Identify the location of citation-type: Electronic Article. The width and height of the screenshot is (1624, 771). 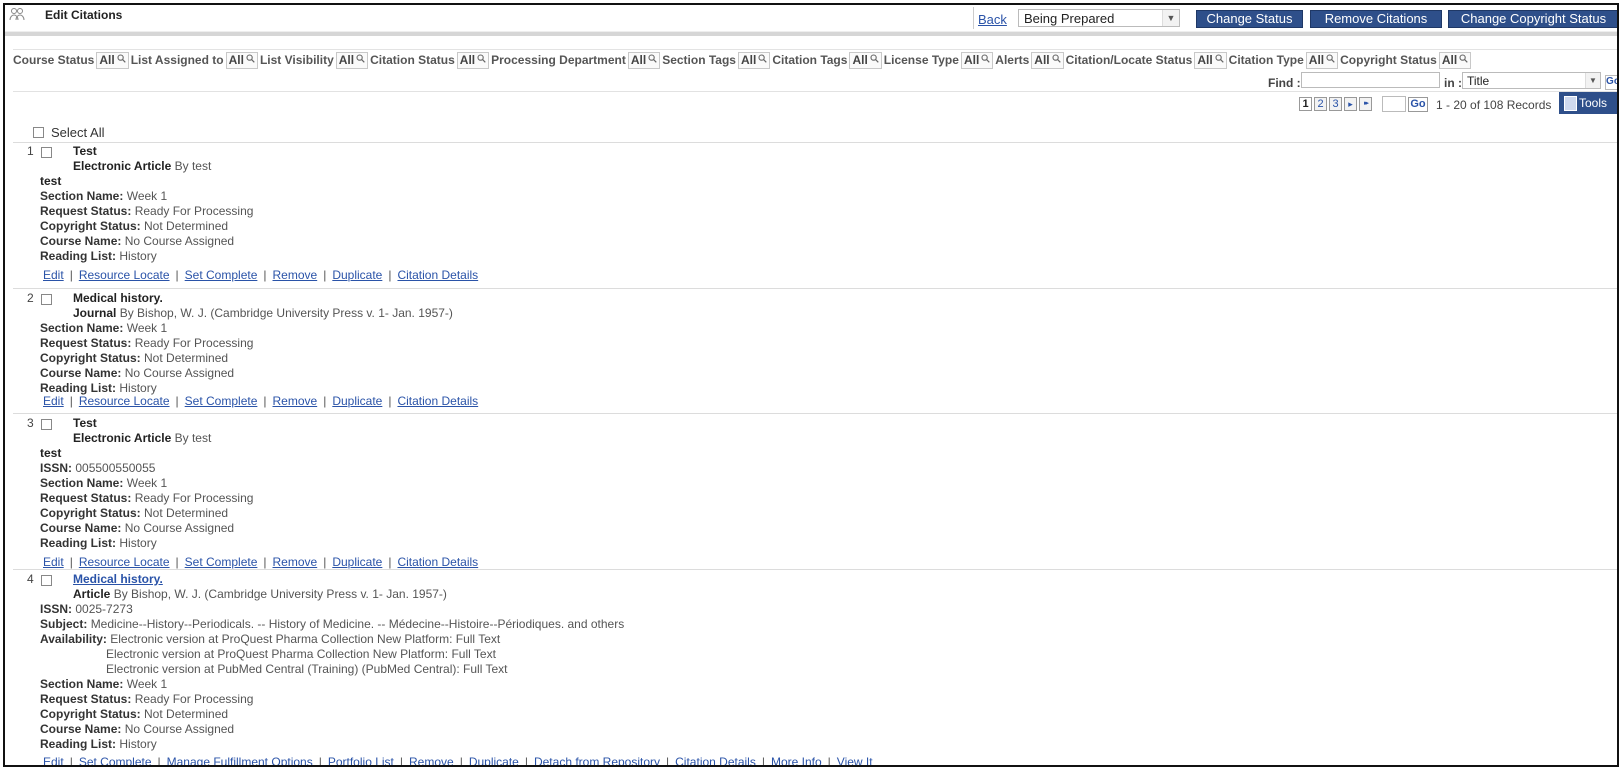
(122, 438).